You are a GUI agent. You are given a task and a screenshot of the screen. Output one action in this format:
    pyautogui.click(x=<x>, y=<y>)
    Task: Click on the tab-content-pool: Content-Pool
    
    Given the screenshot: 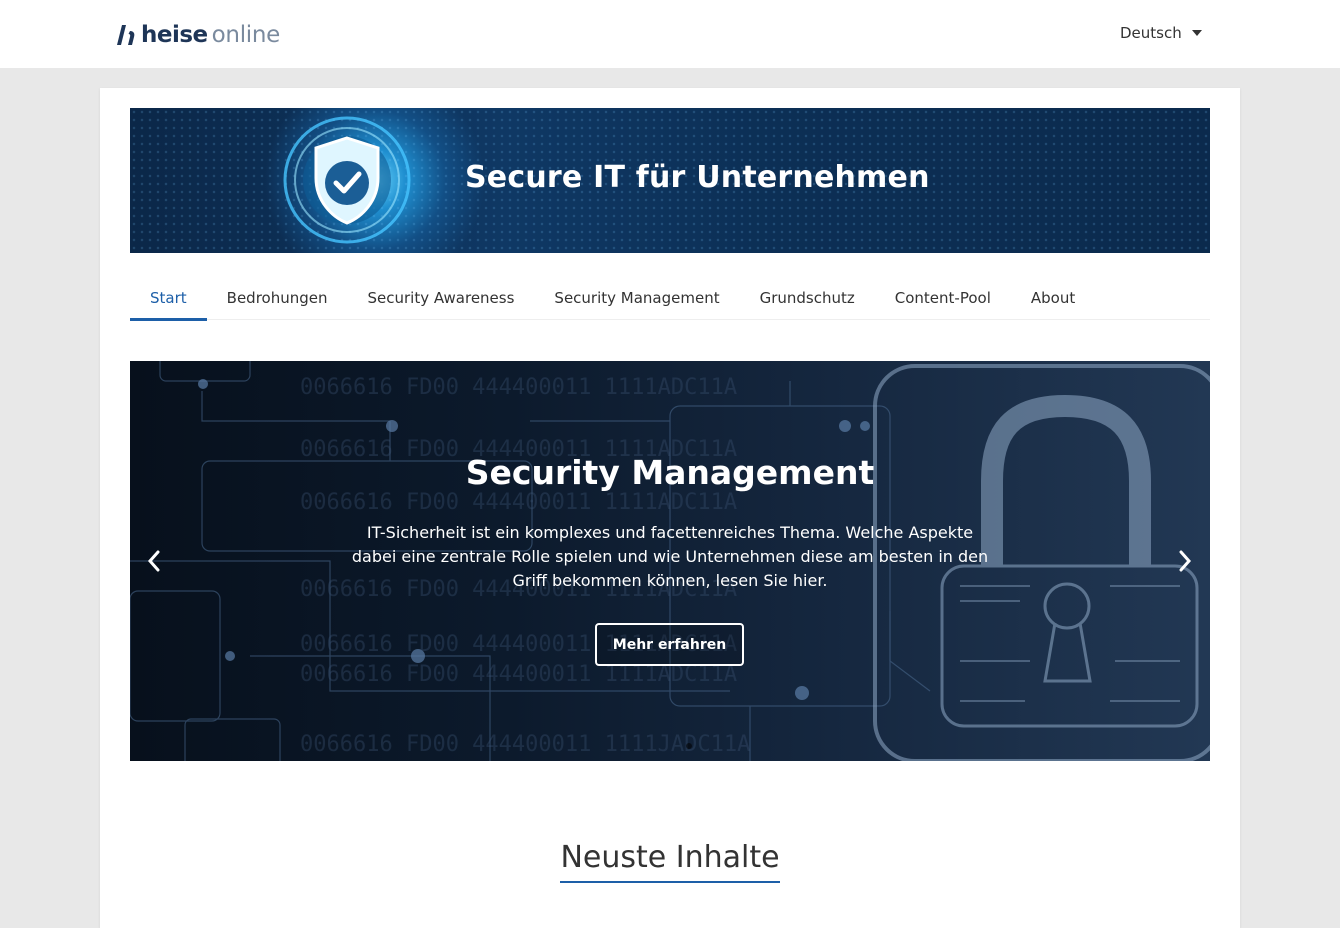 What is the action you would take?
    pyautogui.click(x=943, y=298)
    